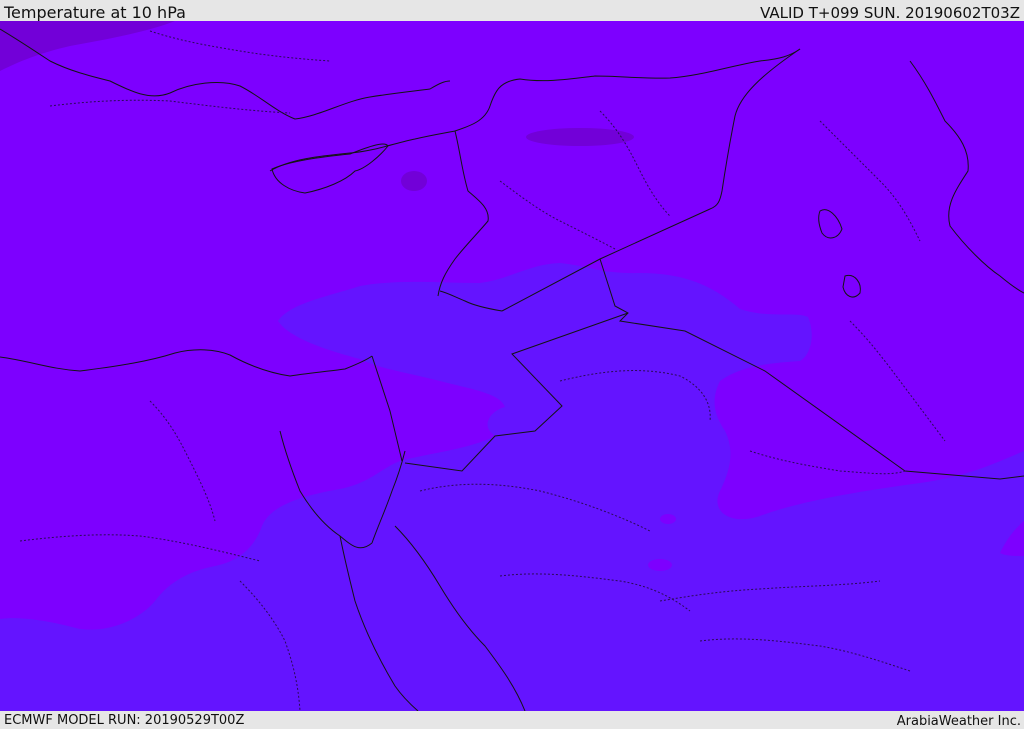 This screenshot has width=1024, height=729. What do you see at coordinates (124, 720) in the screenshot?
I see `model-run-label: ECMWF MODEL RUN: 20190529T00Z` at bounding box center [124, 720].